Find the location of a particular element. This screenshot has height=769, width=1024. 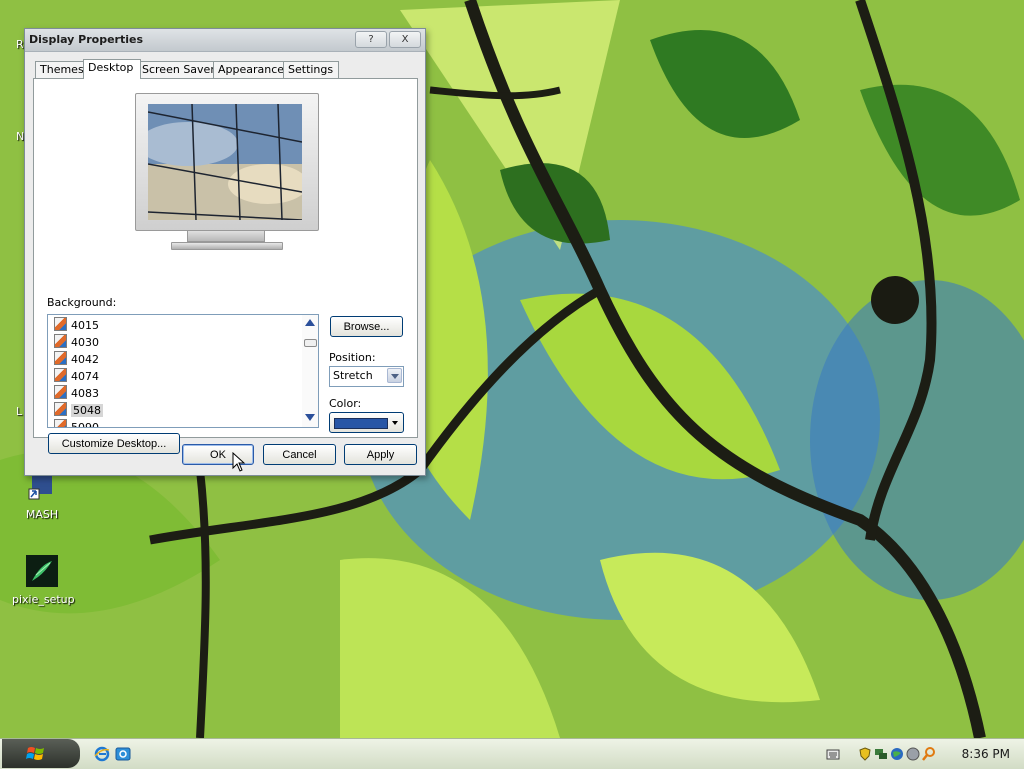

cancel-button: Cancel is located at coordinates (299, 454).